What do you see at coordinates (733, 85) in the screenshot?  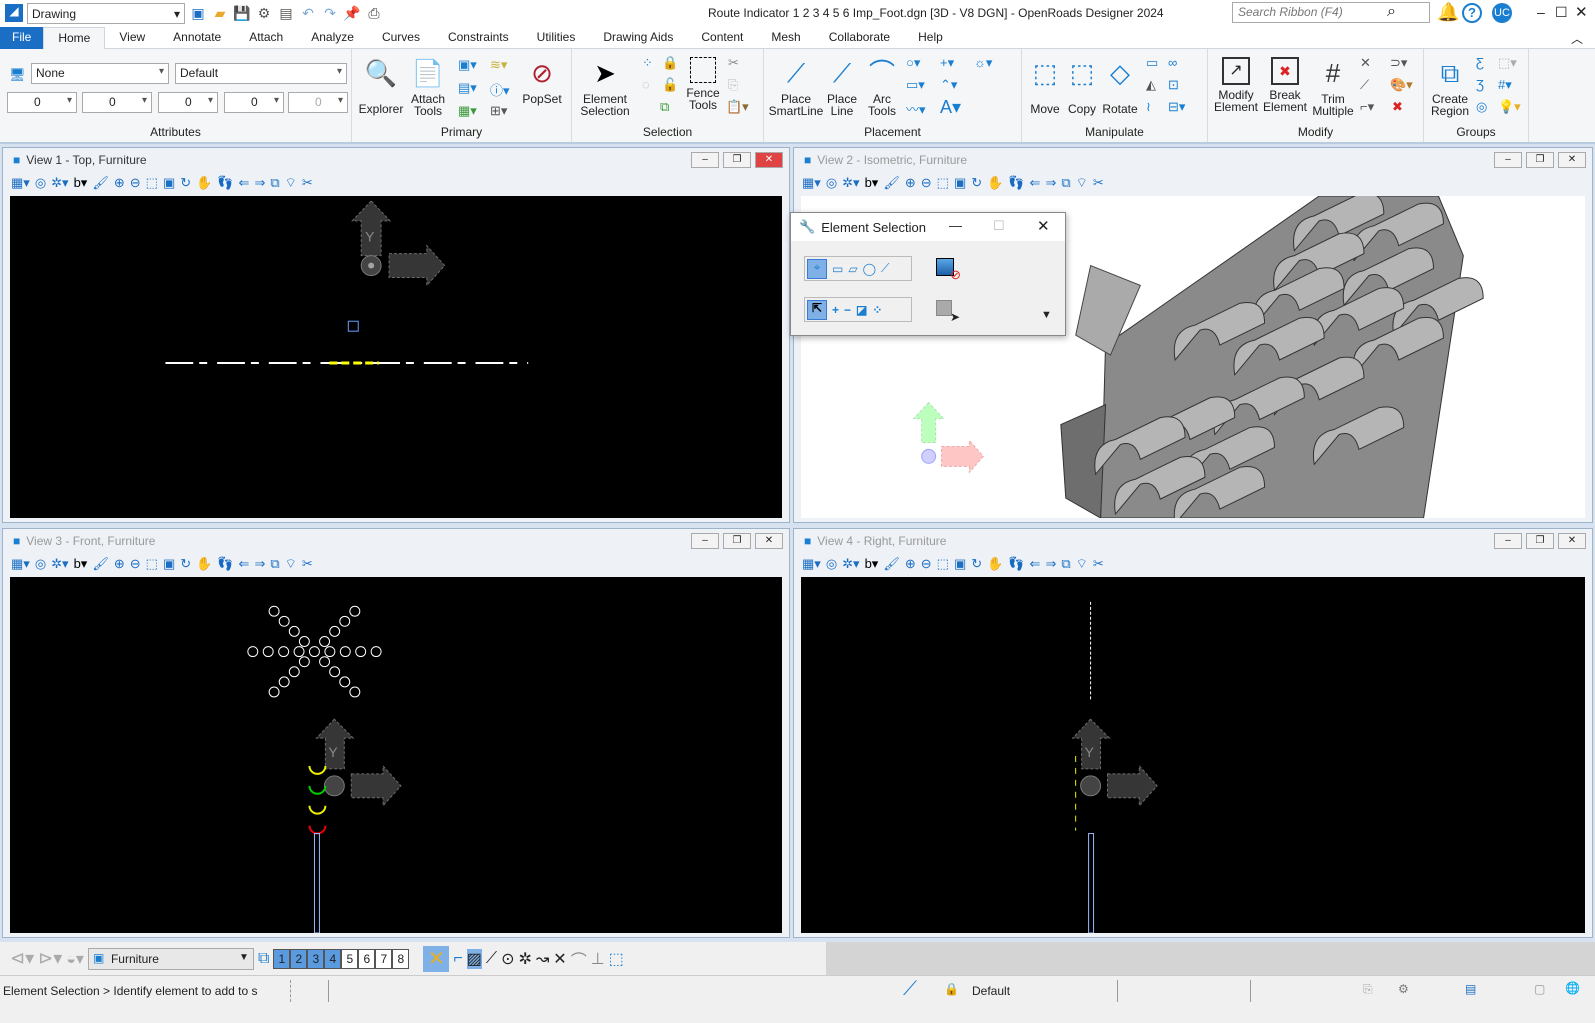 I see `copy-icon: ⎘` at bounding box center [733, 85].